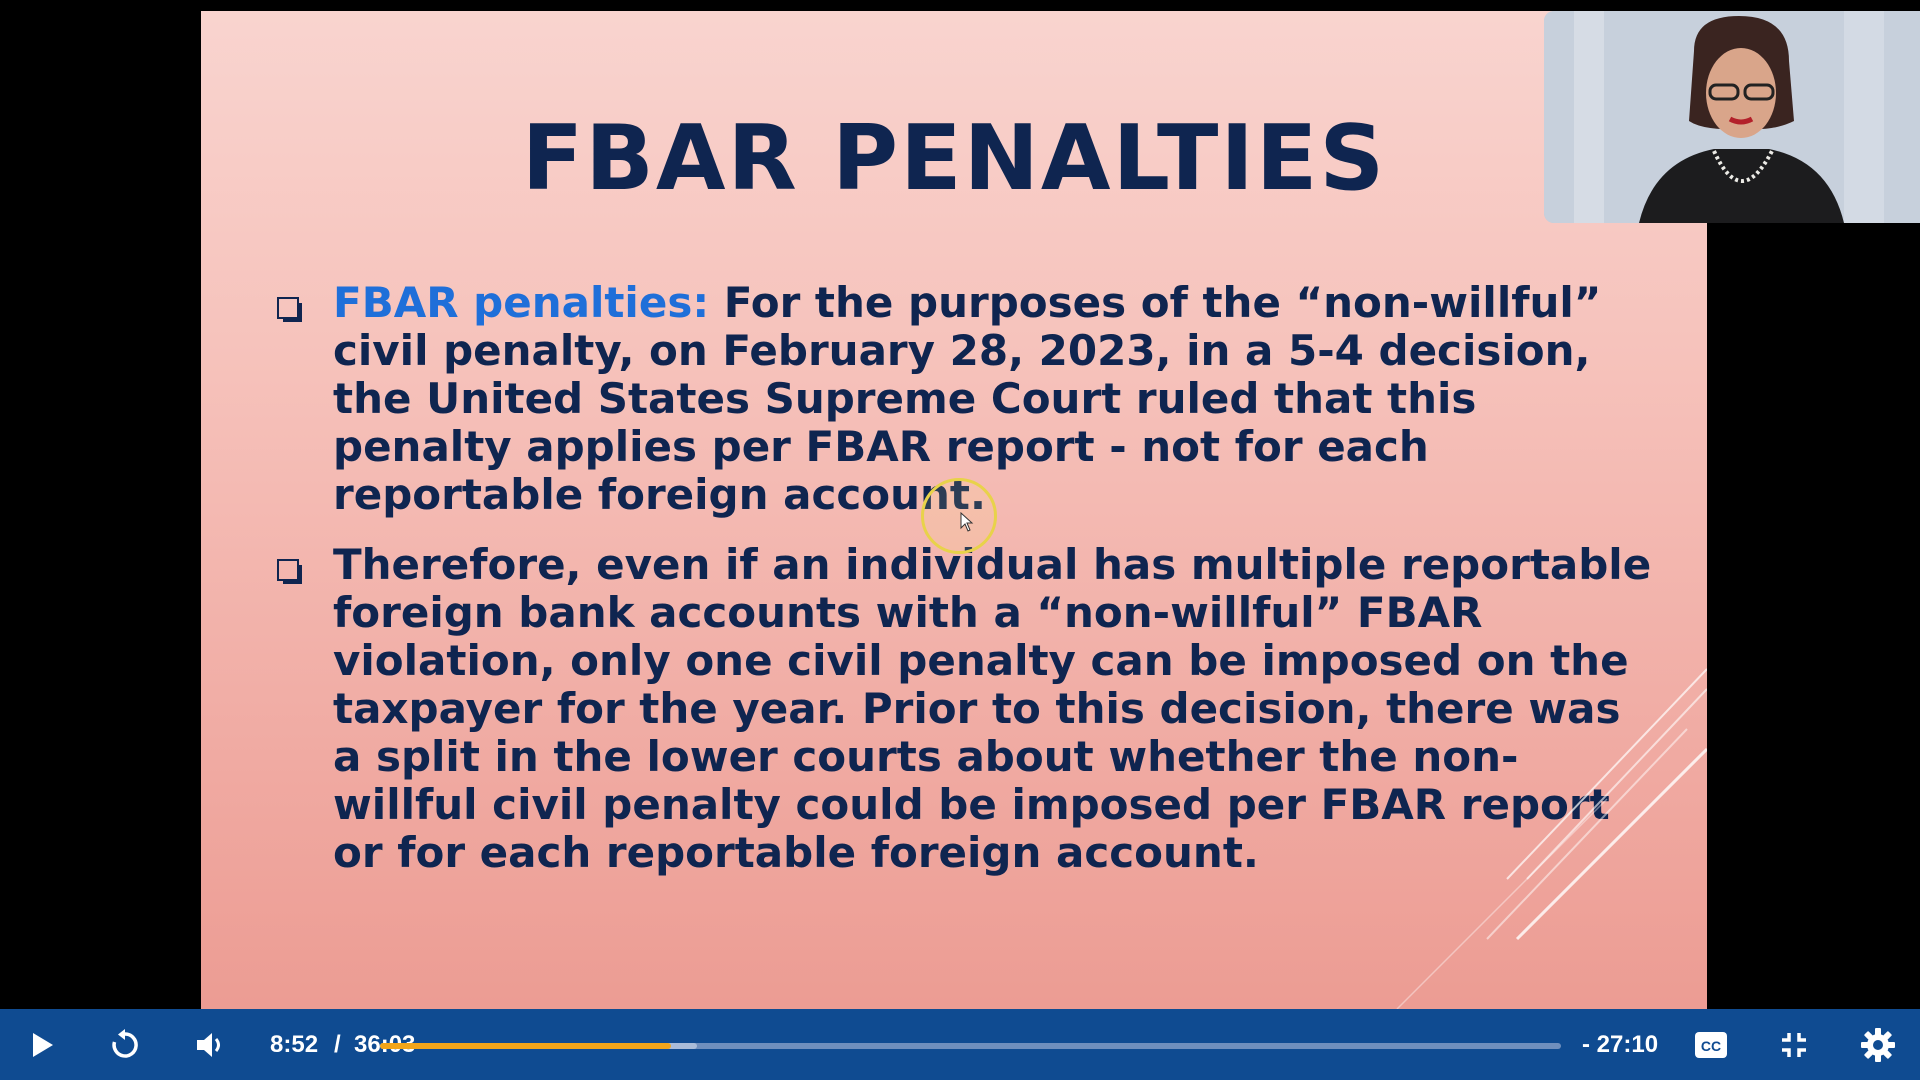 This screenshot has width=1920, height=1080. I want to click on settings-button, so click(1878, 1044).